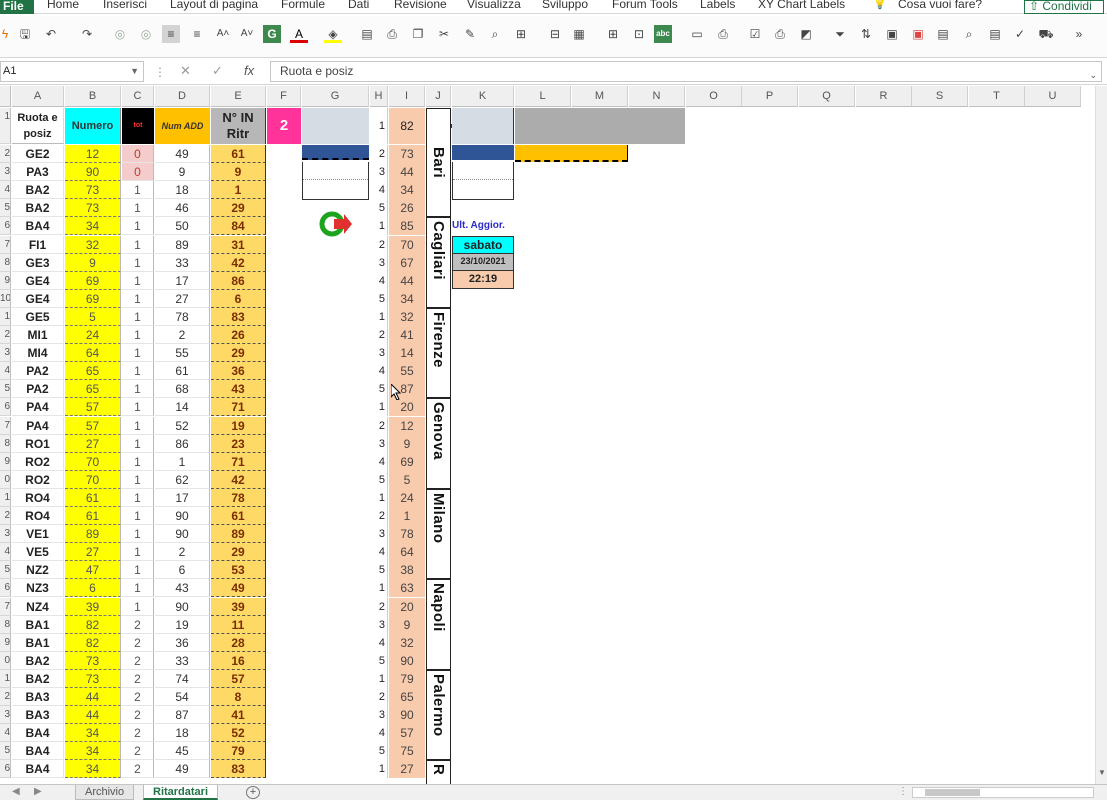 The image size is (1107, 800). I want to click on tab-dati: Dati, so click(358, 5).